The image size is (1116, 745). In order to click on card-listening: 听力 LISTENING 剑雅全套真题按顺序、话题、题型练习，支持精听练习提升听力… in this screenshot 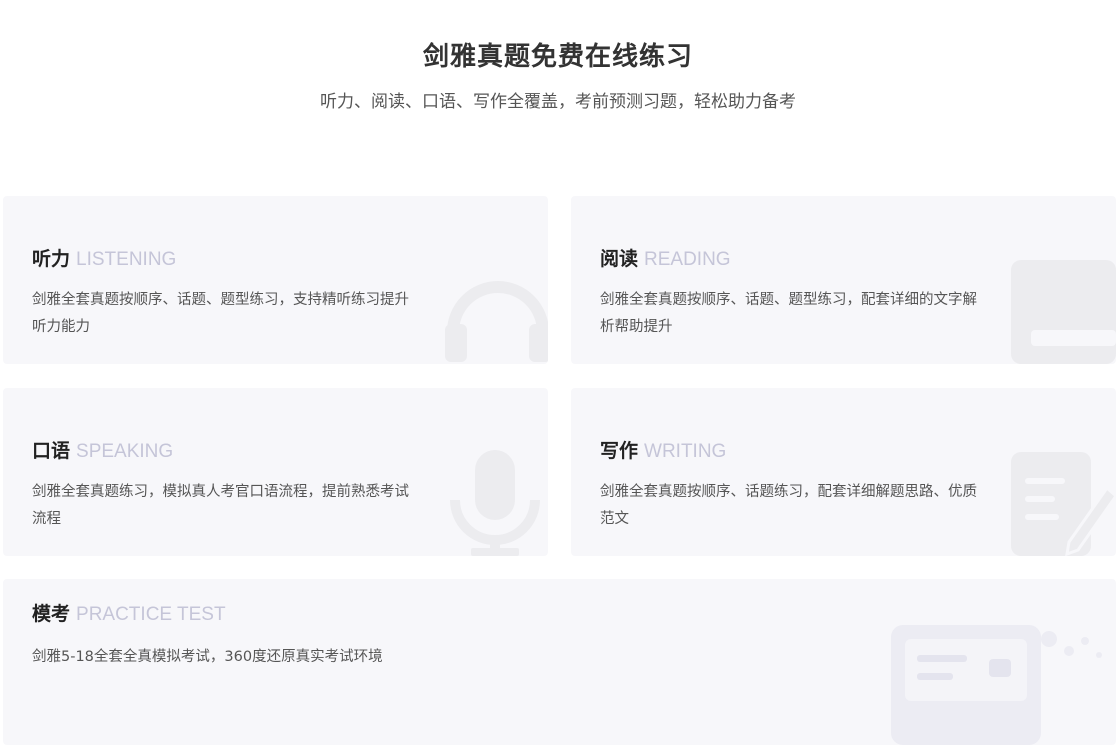, I will do `click(275, 280)`.